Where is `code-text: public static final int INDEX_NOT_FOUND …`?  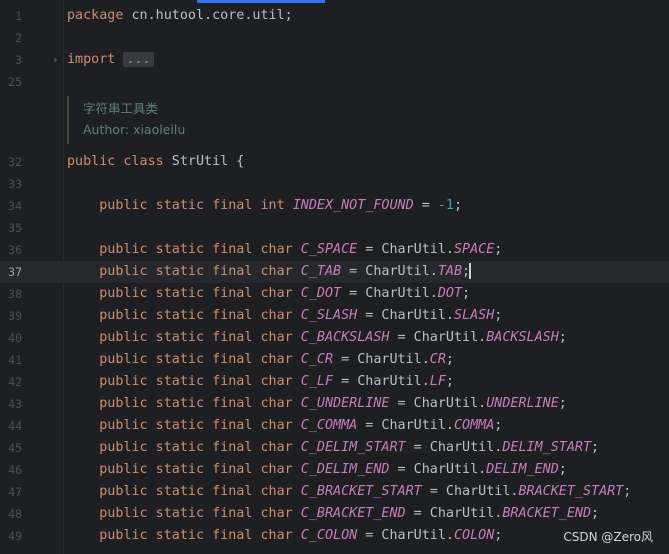
code-text: public static final int INDEX_NOT_FOUND … is located at coordinates (264, 206).